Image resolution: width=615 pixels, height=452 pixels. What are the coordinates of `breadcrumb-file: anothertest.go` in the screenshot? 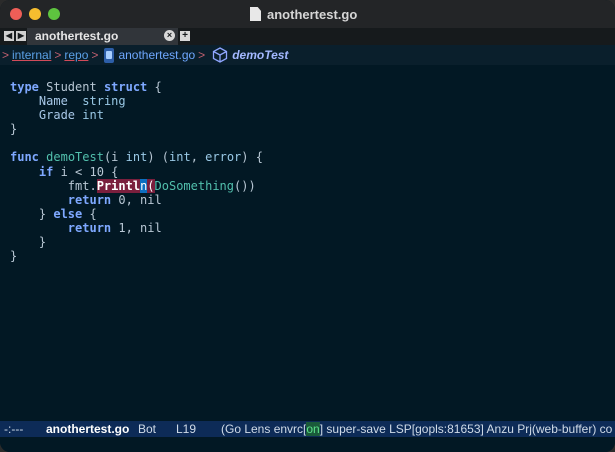 It's located at (156, 55).